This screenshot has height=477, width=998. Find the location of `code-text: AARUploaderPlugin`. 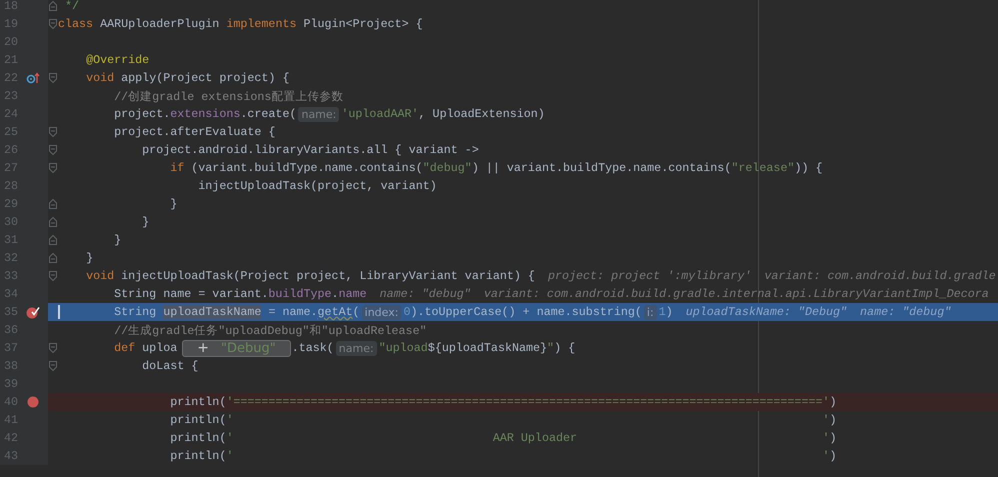

code-text: AARUploaderPlugin is located at coordinates (160, 24).